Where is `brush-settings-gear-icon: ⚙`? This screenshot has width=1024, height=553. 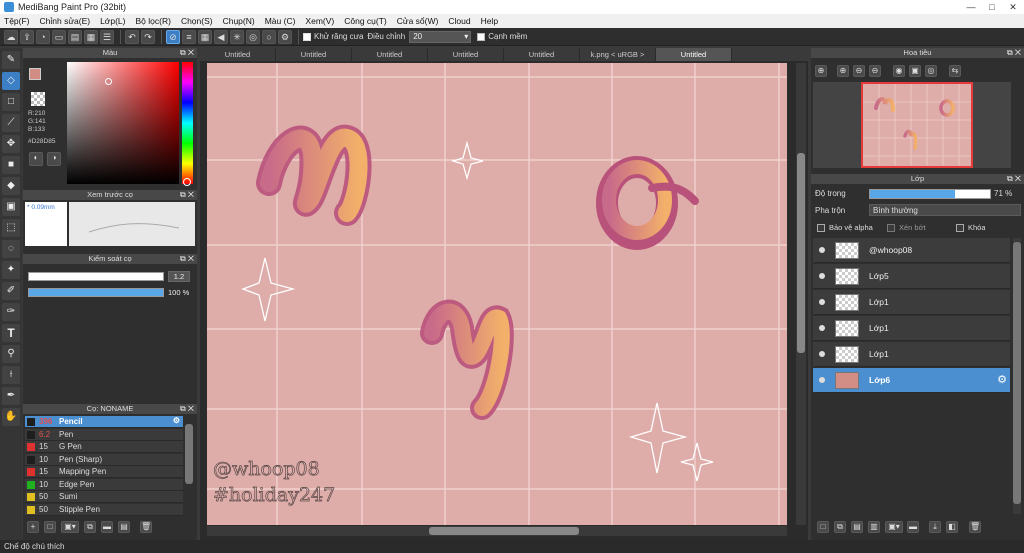
brush-settings-gear-icon: ⚙ is located at coordinates (176, 420).